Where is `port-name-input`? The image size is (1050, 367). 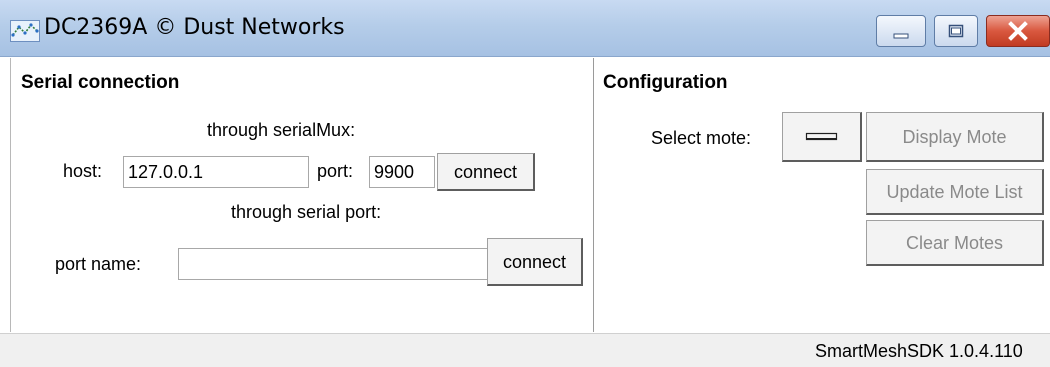
port-name-input is located at coordinates (333, 264).